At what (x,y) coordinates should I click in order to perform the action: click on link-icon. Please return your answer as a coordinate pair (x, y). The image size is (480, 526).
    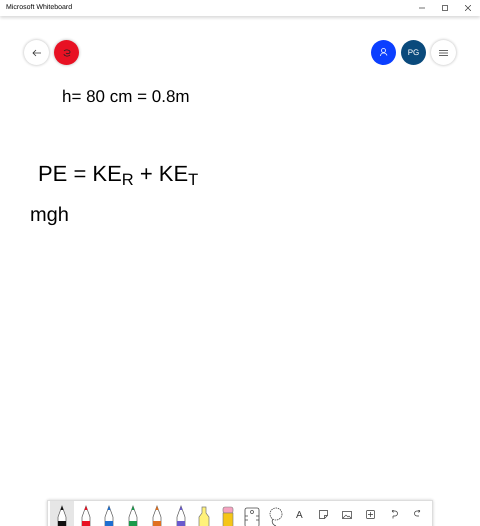
    Looking at the image, I should click on (67, 52).